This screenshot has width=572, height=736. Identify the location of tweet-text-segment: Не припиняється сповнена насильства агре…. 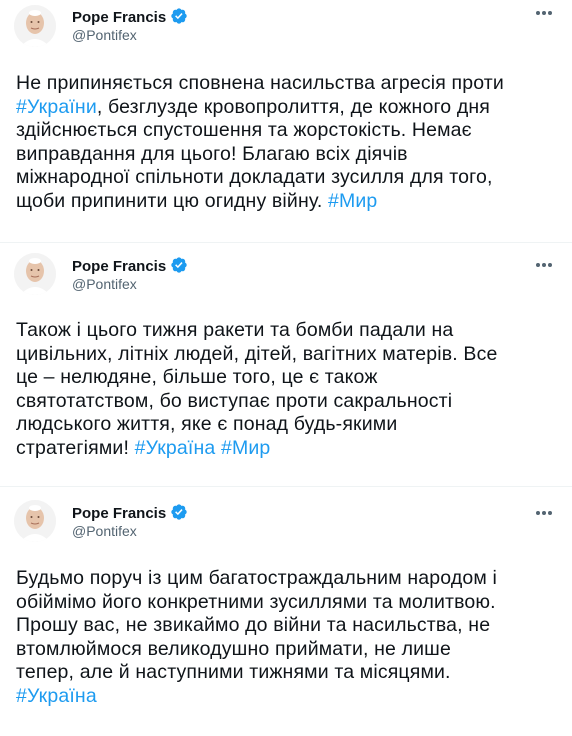
(260, 83).